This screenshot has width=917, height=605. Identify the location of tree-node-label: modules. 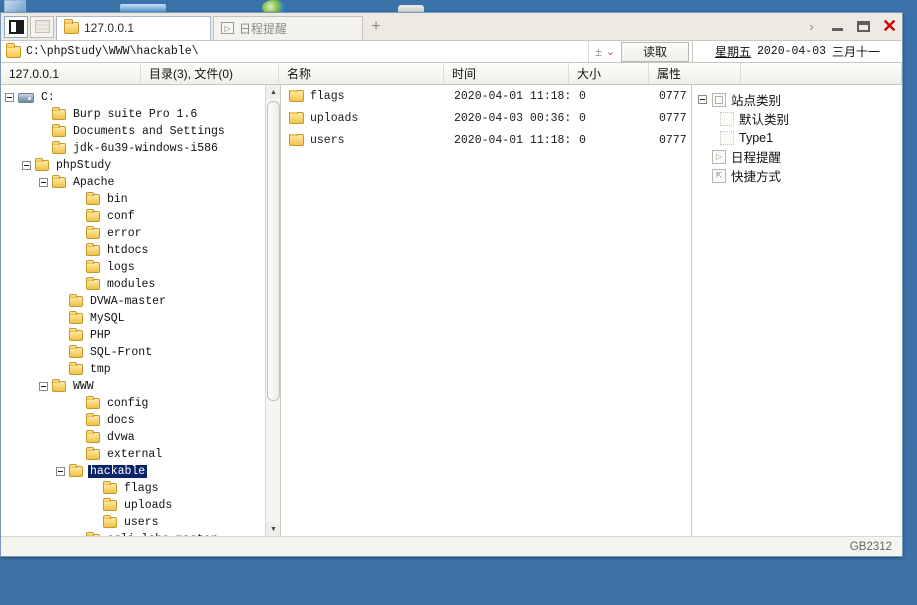
(131, 284).